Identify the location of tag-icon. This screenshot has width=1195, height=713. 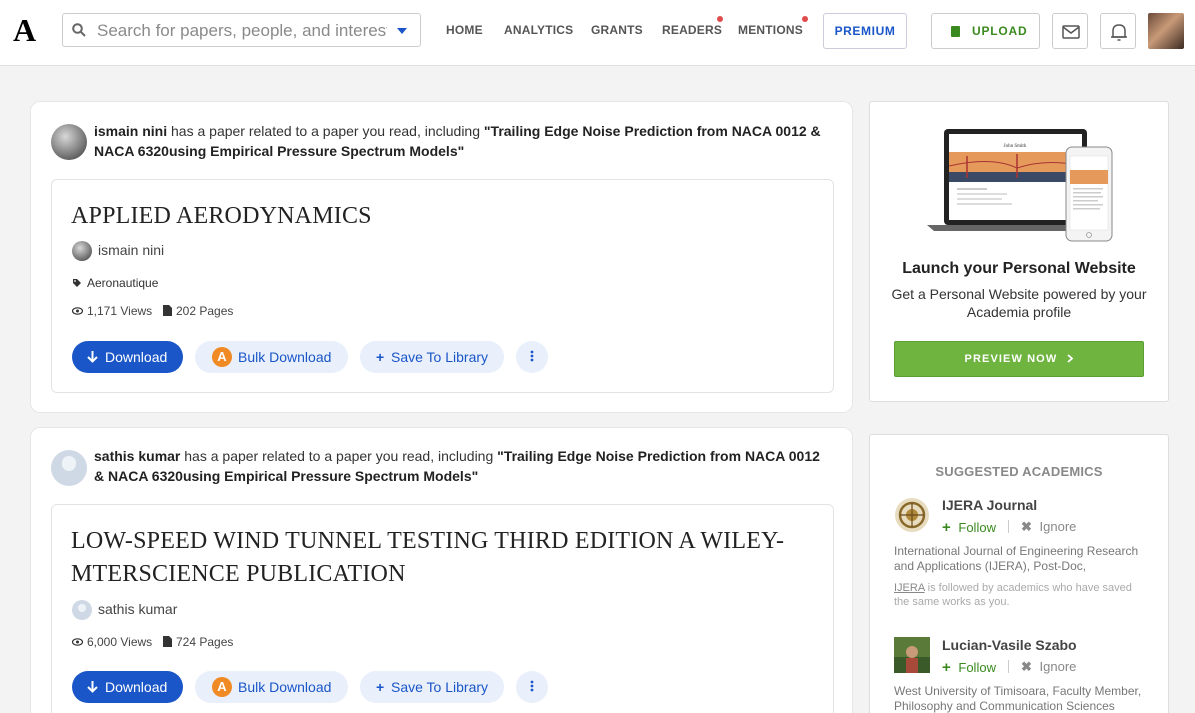
(77, 283).